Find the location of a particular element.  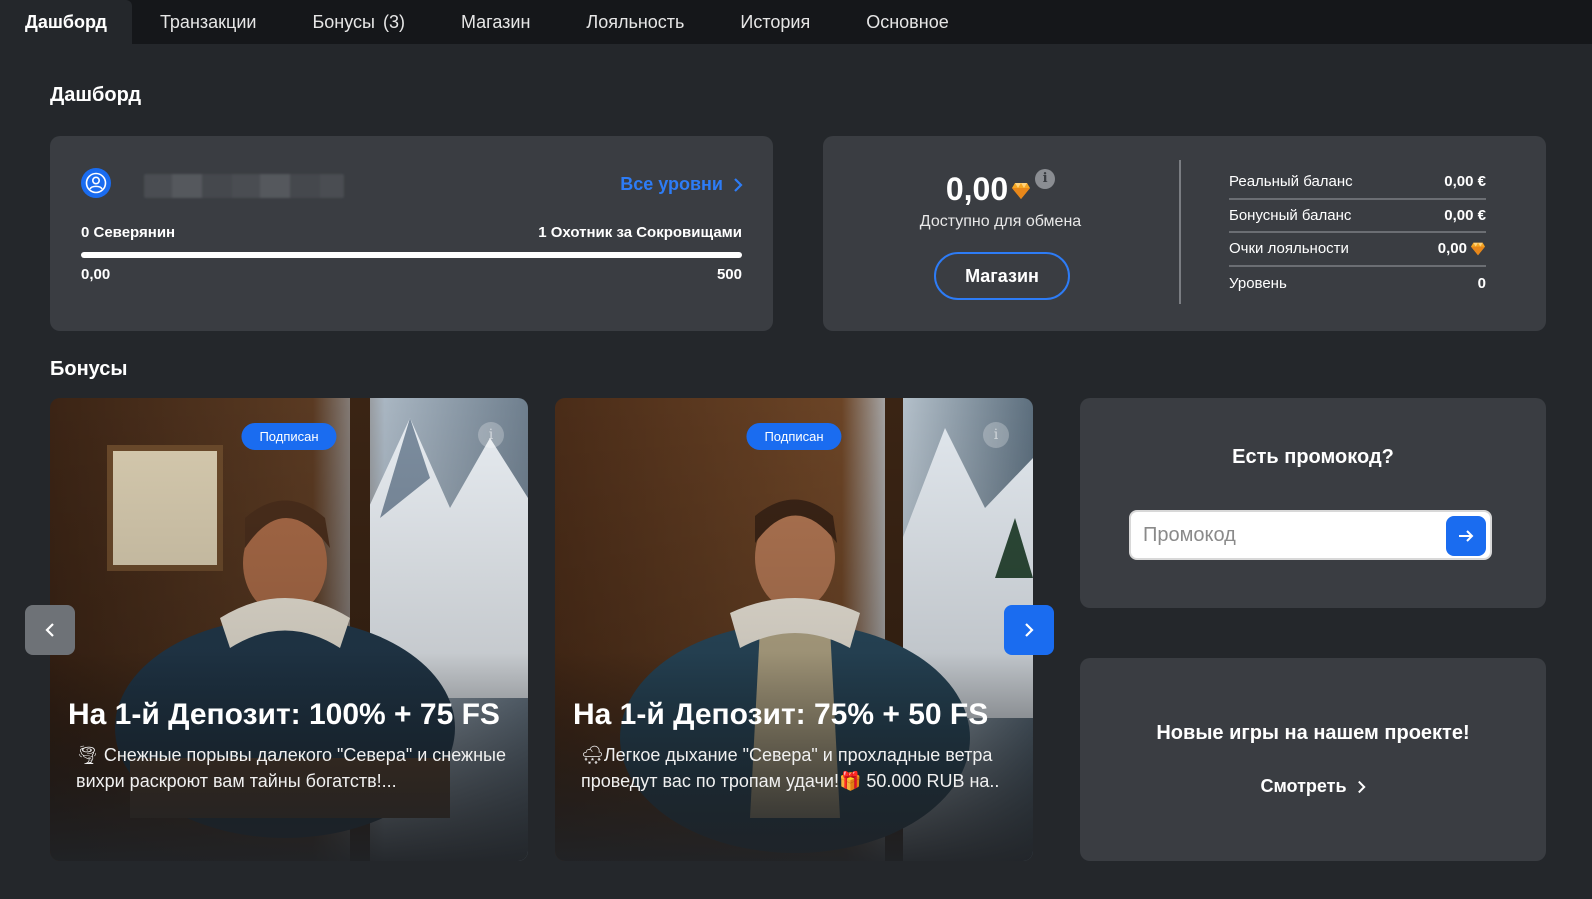

divider is located at coordinates (1180, 232).